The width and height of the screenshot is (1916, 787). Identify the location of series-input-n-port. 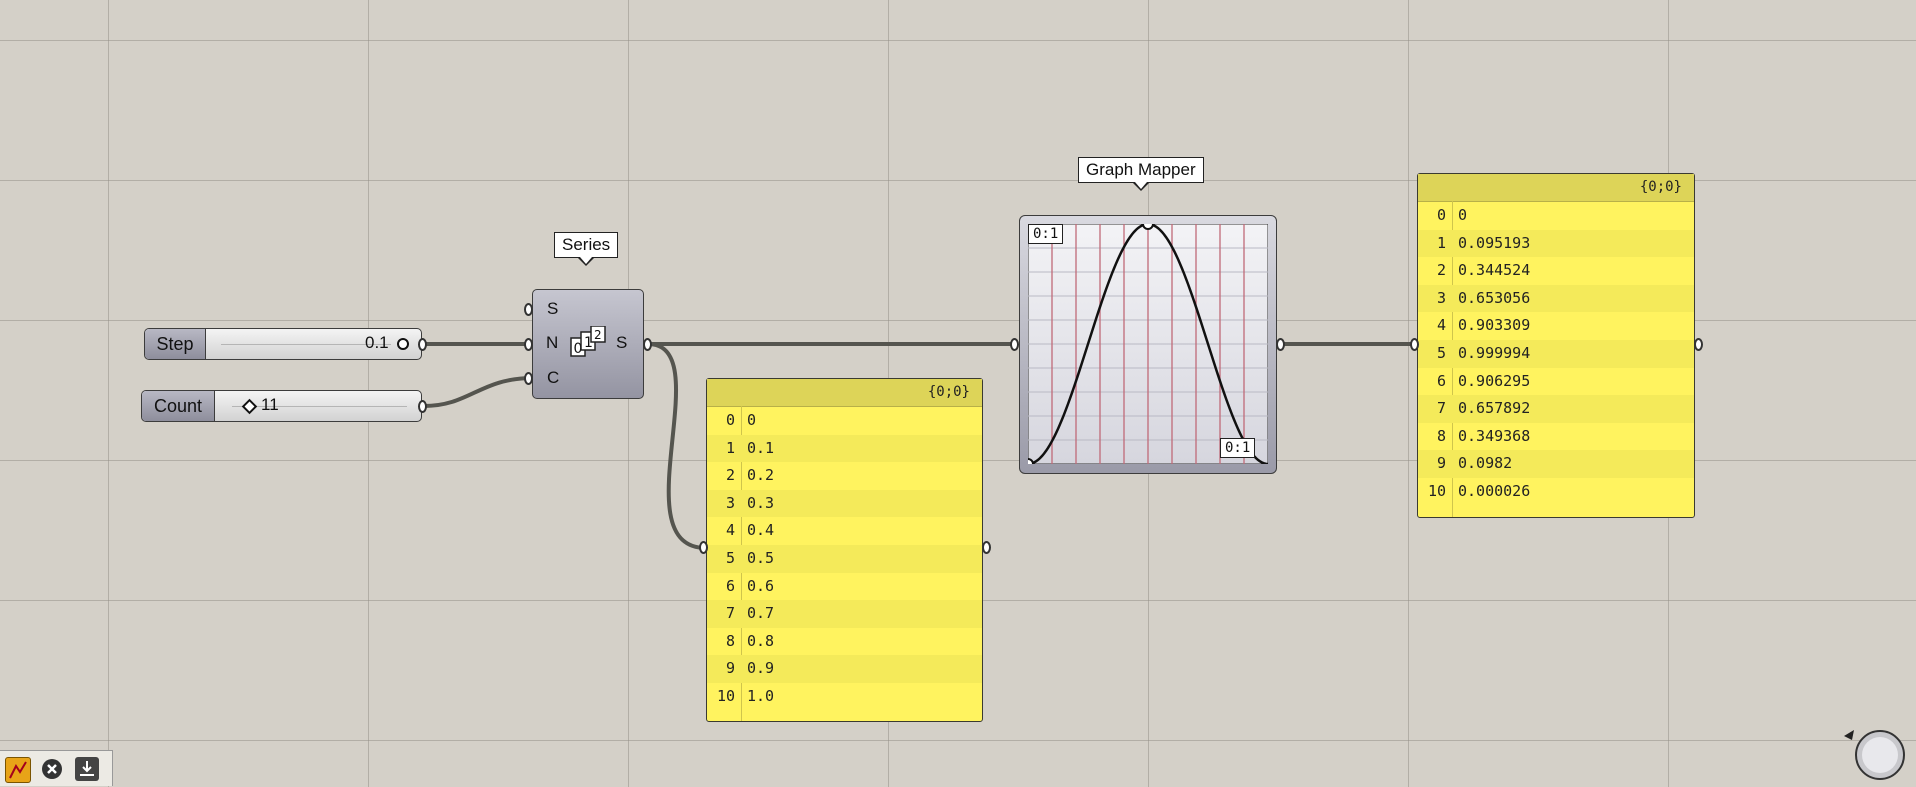
(528, 344).